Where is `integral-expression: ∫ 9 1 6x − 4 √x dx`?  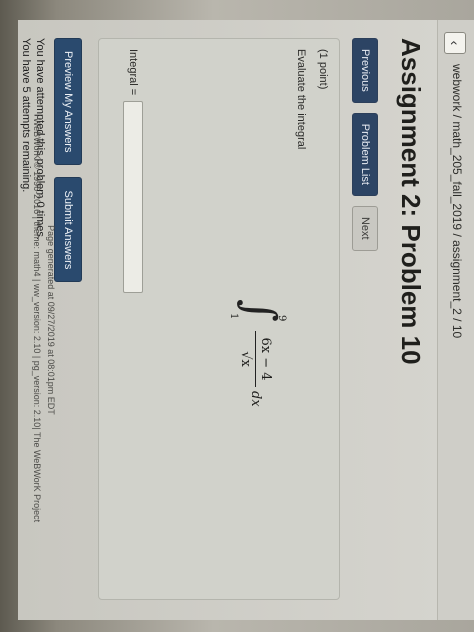
integral-expression: ∫ 9 1 6x − 4 √x dx is located at coordinates (246, 364).